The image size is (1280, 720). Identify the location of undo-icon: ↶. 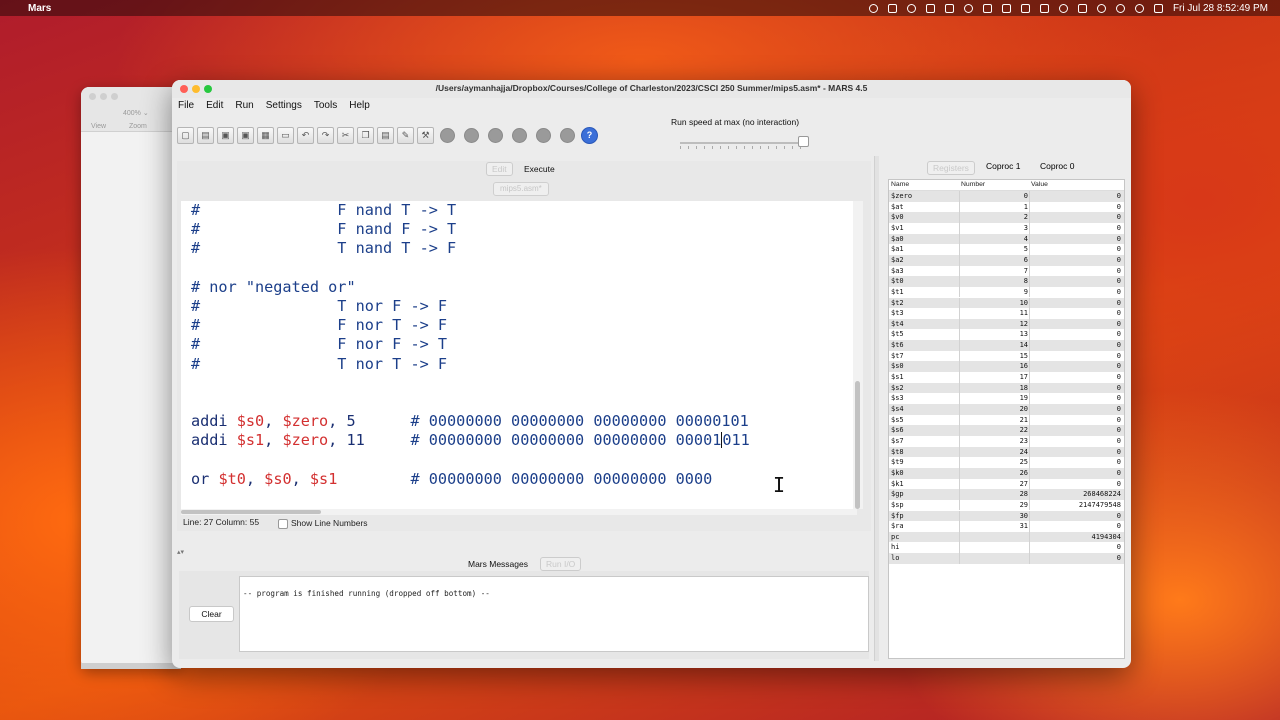
(305, 135).